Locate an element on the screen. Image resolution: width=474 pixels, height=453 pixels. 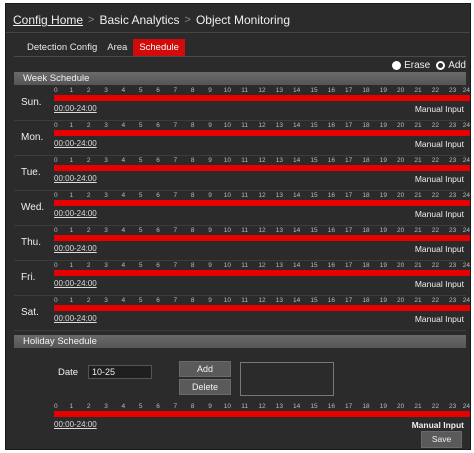
tab-detection-config: Detection Config is located at coordinates (62, 47).